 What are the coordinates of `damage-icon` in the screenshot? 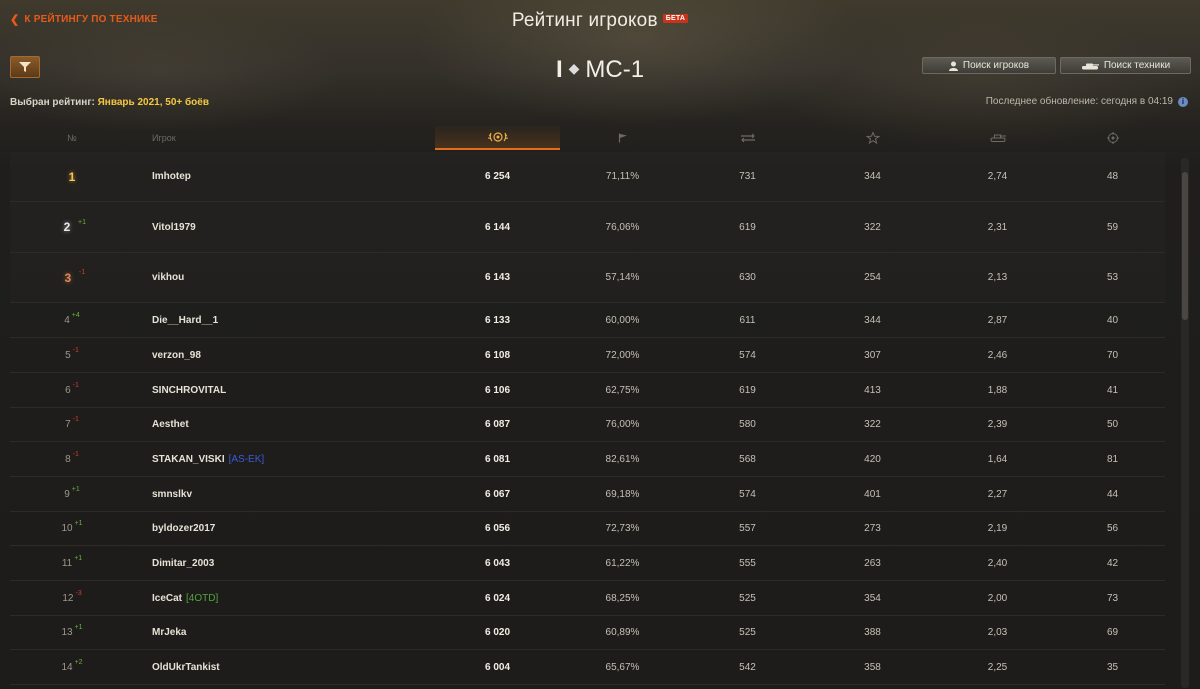 It's located at (998, 138).